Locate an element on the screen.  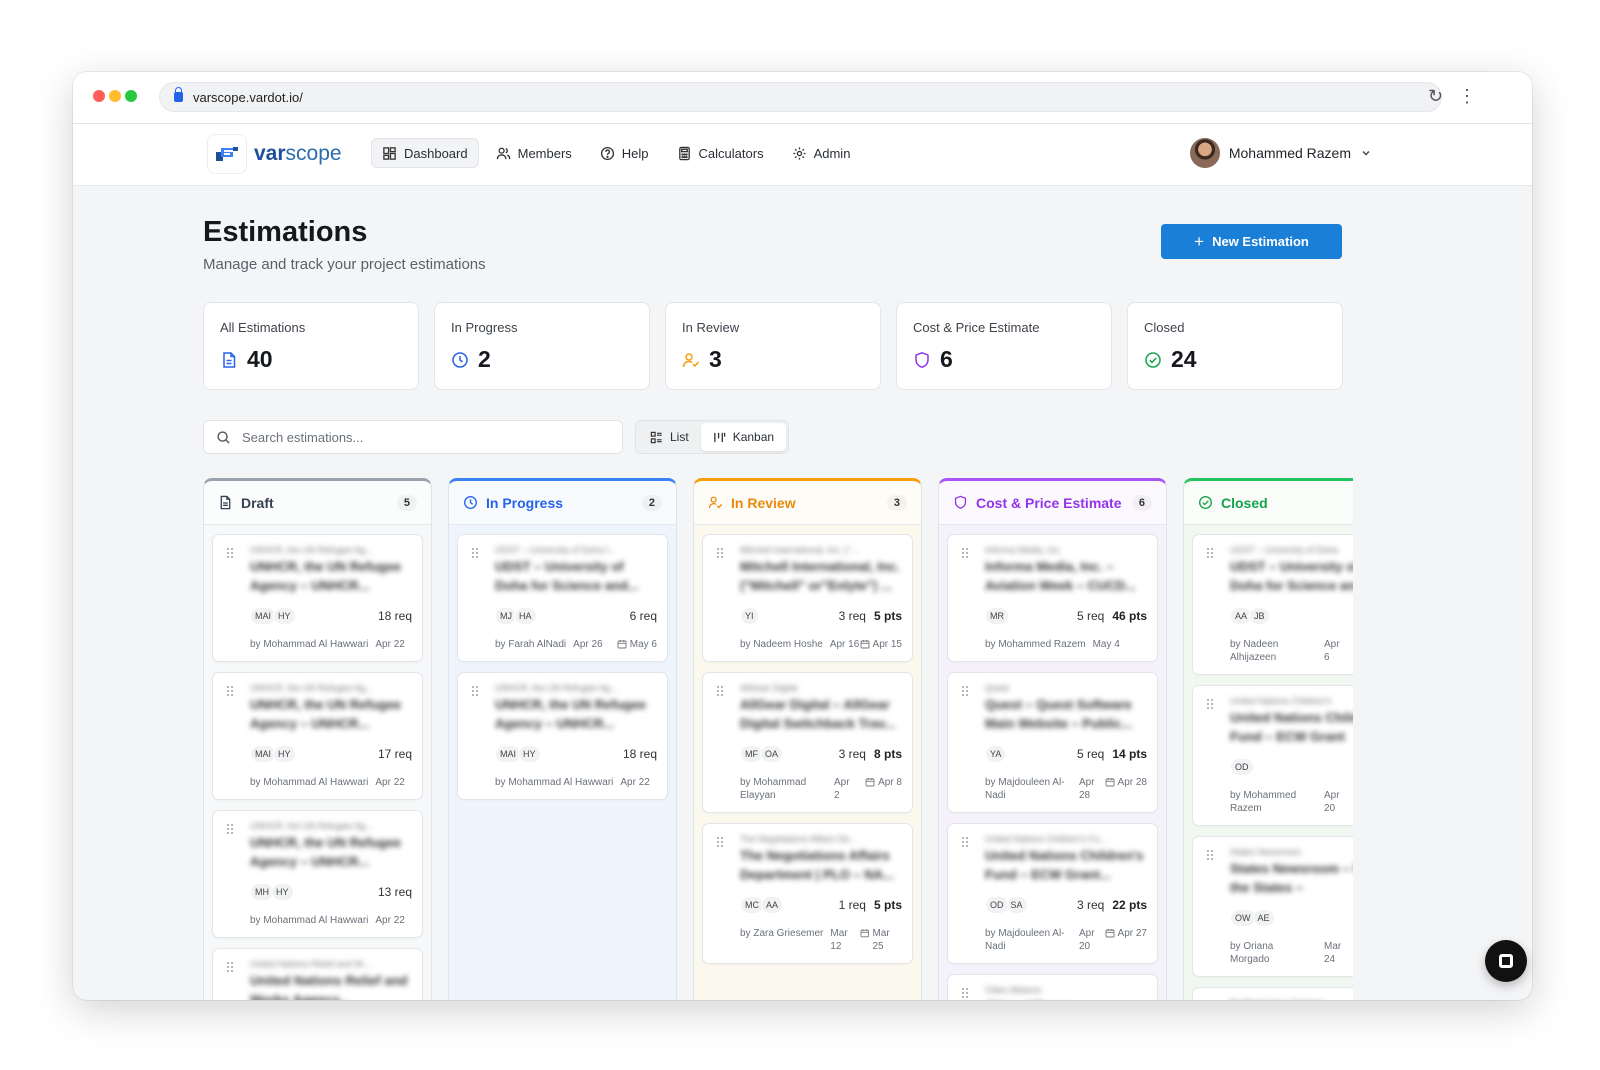
nav-members: Members is located at coordinates (534, 153).